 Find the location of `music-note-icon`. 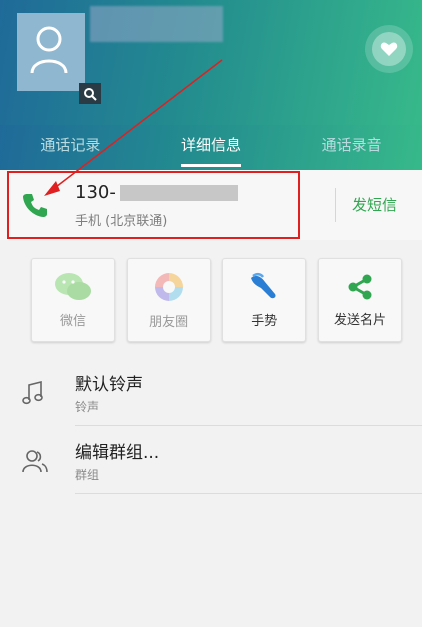

music-note-icon is located at coordinates (32, 392).